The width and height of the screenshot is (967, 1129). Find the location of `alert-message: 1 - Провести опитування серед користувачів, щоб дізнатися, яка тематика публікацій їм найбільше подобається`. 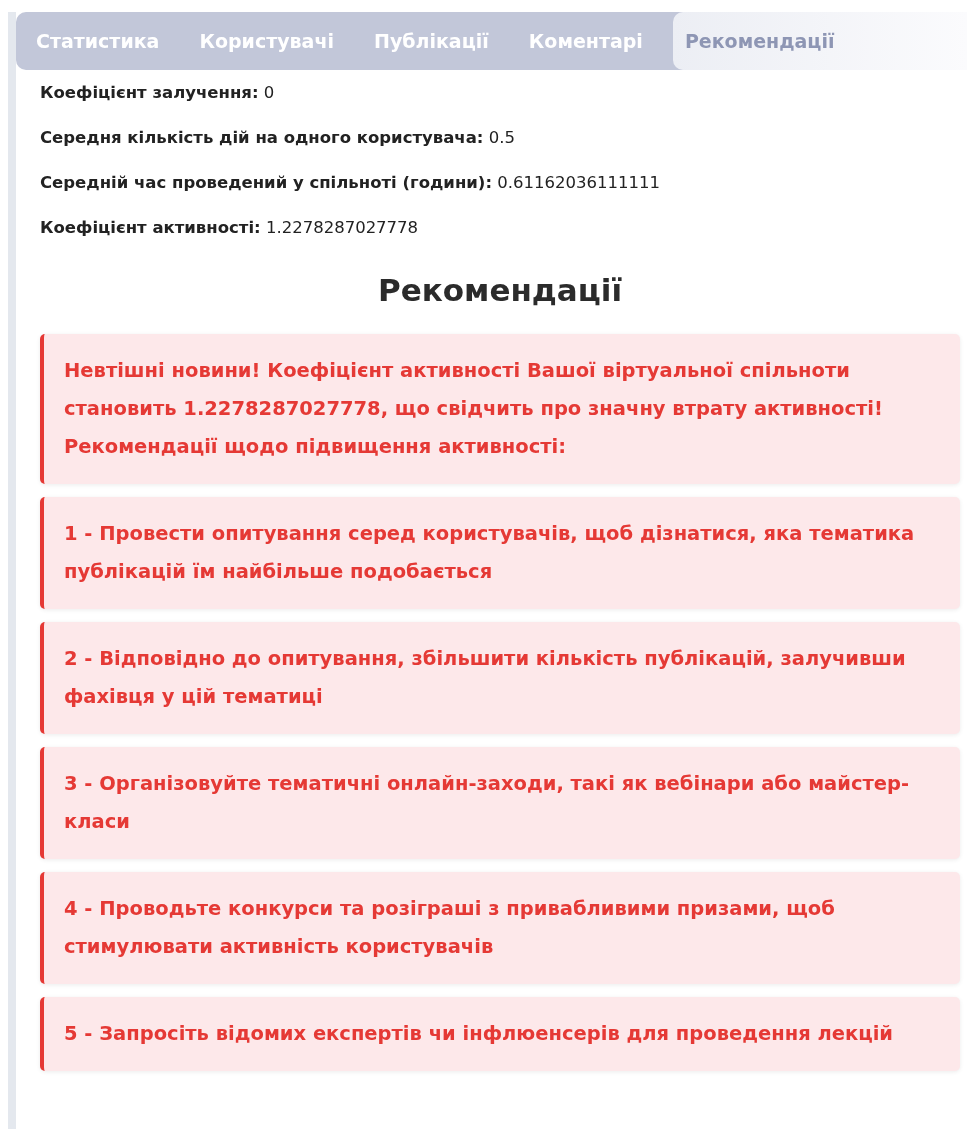

alert-message: 1 - Провести опитування серед користувачів, щоб дізнатися, яка тематика публікацій їм найбільше подобається is located at coordinates (500, 553).